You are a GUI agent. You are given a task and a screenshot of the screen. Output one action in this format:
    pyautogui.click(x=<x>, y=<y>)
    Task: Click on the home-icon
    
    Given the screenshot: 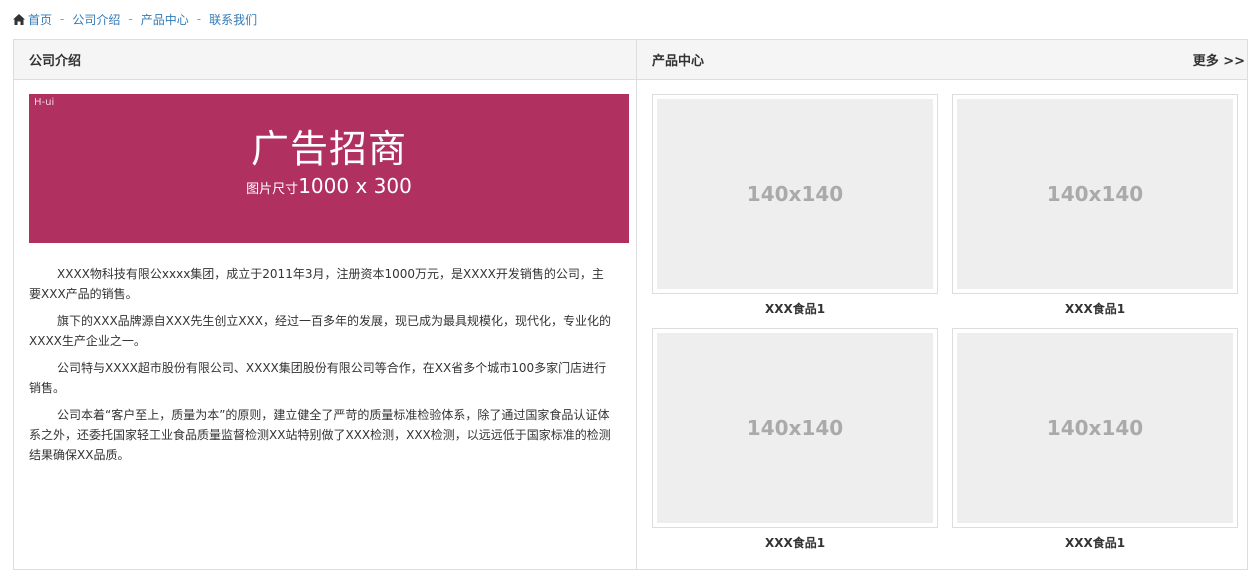 What is the action you would take?
    pyautogui.click(x=19, y=19)
    